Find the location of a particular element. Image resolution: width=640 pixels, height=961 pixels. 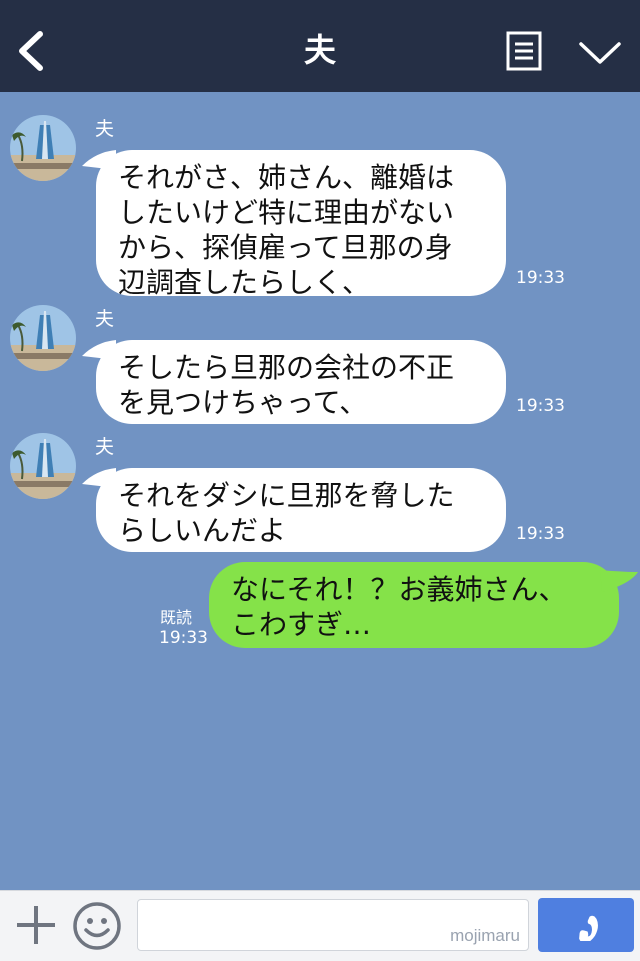

message-bubble: そしたら旦那の会社の不正 を見つけちゃって、 is located at coordinates (301, 382).